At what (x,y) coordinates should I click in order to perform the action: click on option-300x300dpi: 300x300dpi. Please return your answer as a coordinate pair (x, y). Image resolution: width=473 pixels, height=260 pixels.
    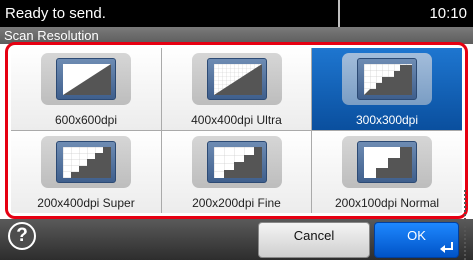
    Looking at the image, I should click on (387, 89).